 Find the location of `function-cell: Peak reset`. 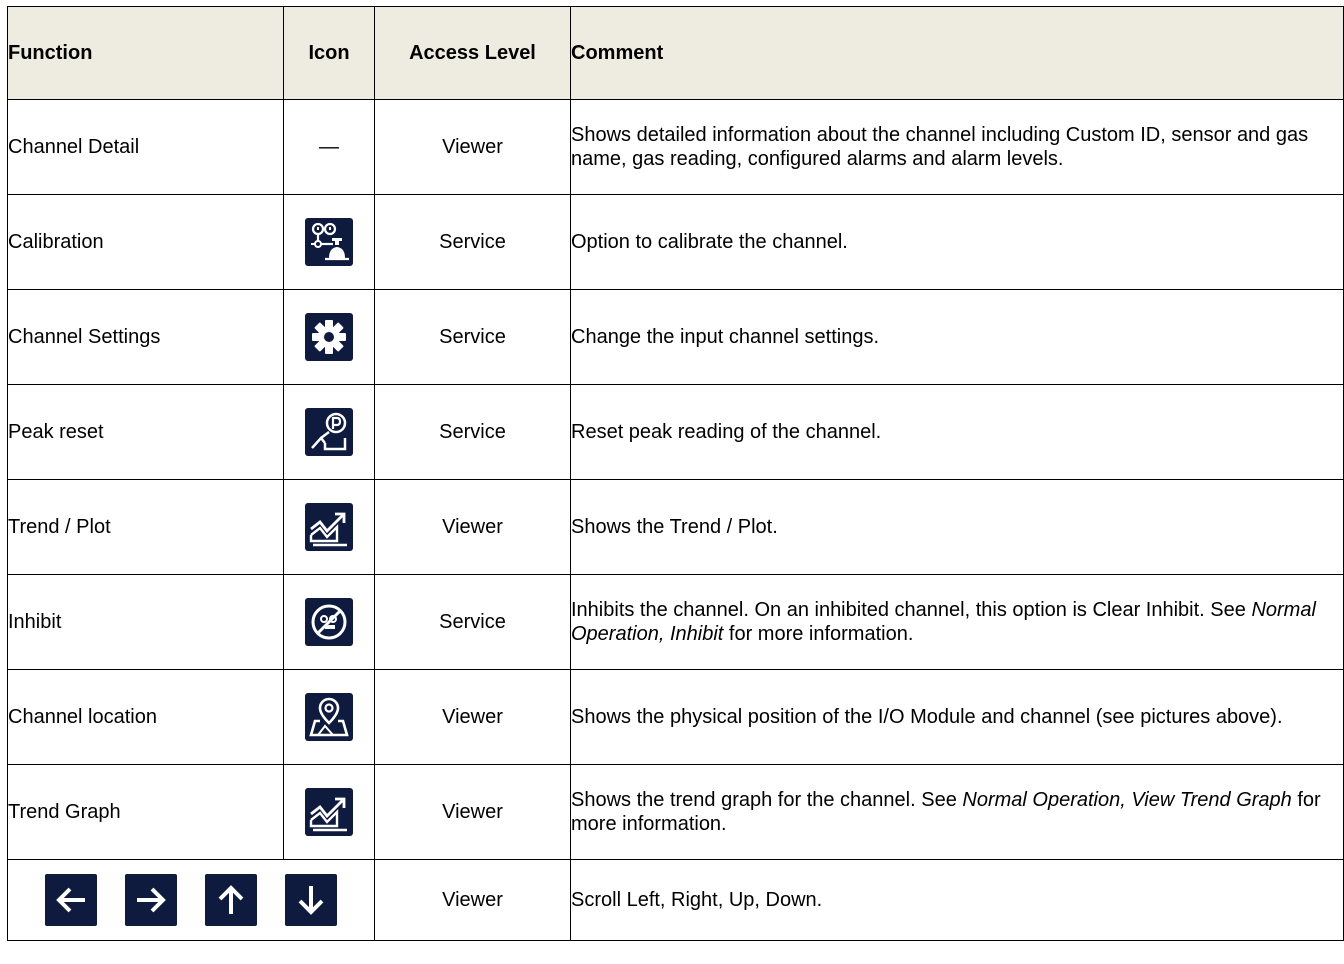

function-cell: Peak reset is located at coordinates (145, 432).